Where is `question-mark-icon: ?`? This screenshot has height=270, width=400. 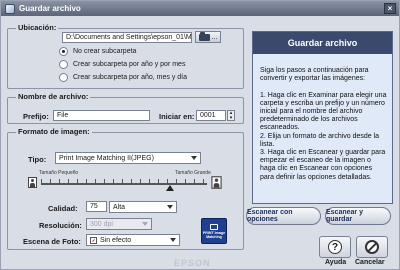
question-mark-icon: ? is located at coordinates (335, 247).